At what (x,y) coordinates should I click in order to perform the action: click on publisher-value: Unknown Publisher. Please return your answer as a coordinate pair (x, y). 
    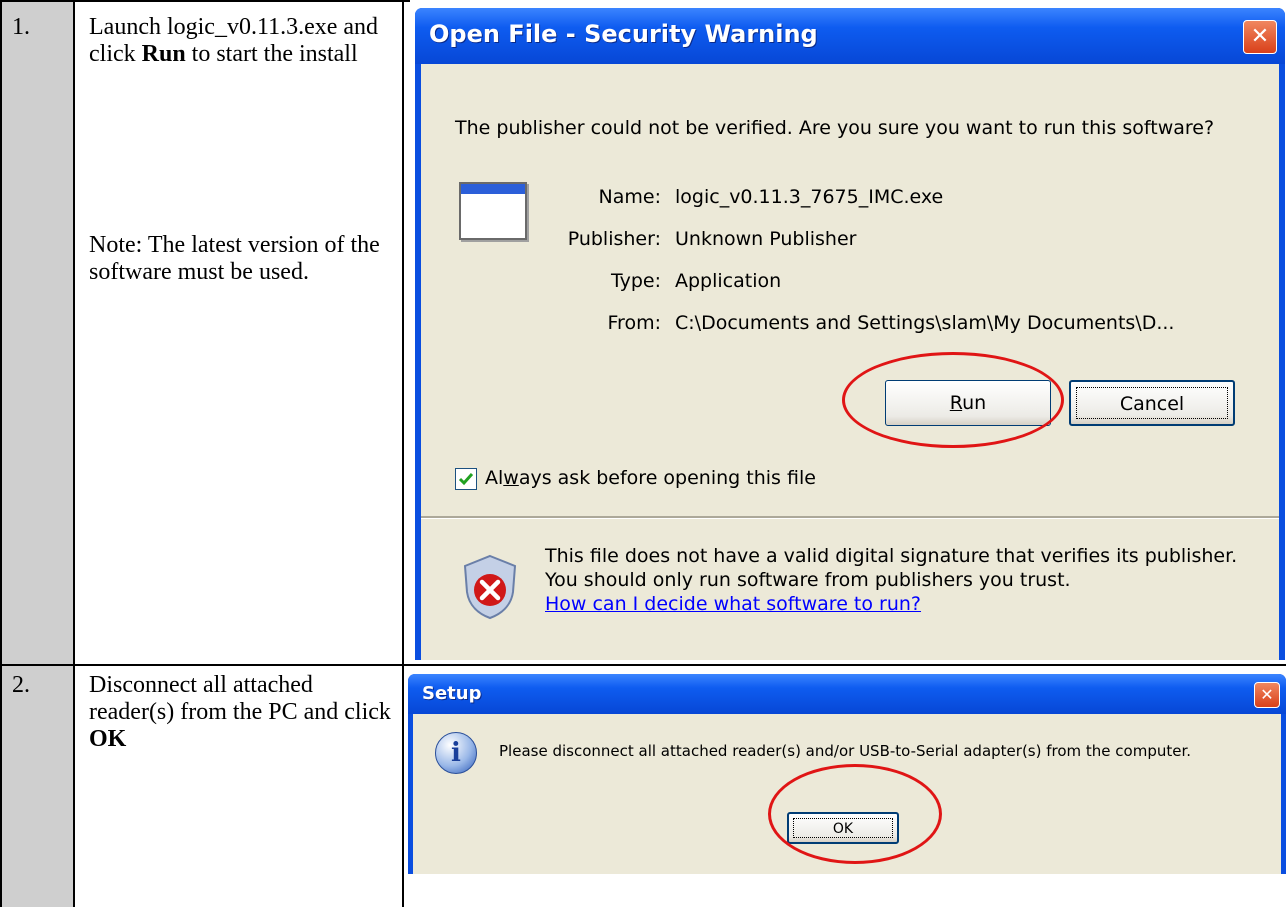
    Looking at the image, I should click on (766, 239).